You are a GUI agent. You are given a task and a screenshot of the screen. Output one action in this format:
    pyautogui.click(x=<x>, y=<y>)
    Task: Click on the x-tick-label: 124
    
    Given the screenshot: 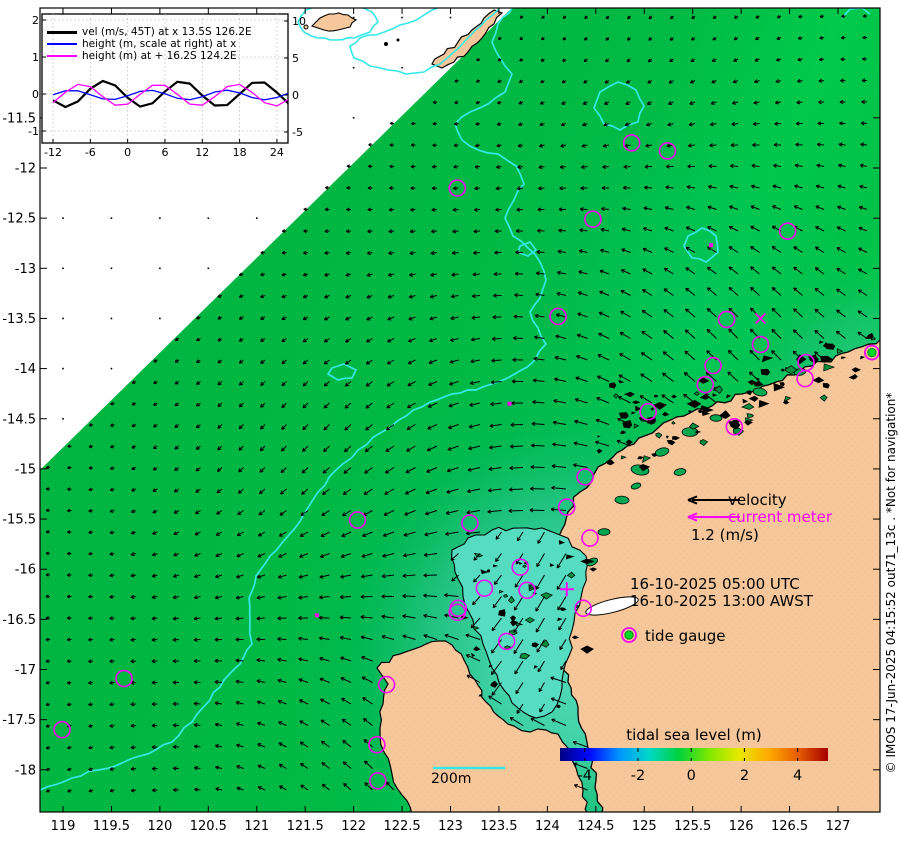 What is the action you would take?
    pyautogui.click(x=547, y=826)
    